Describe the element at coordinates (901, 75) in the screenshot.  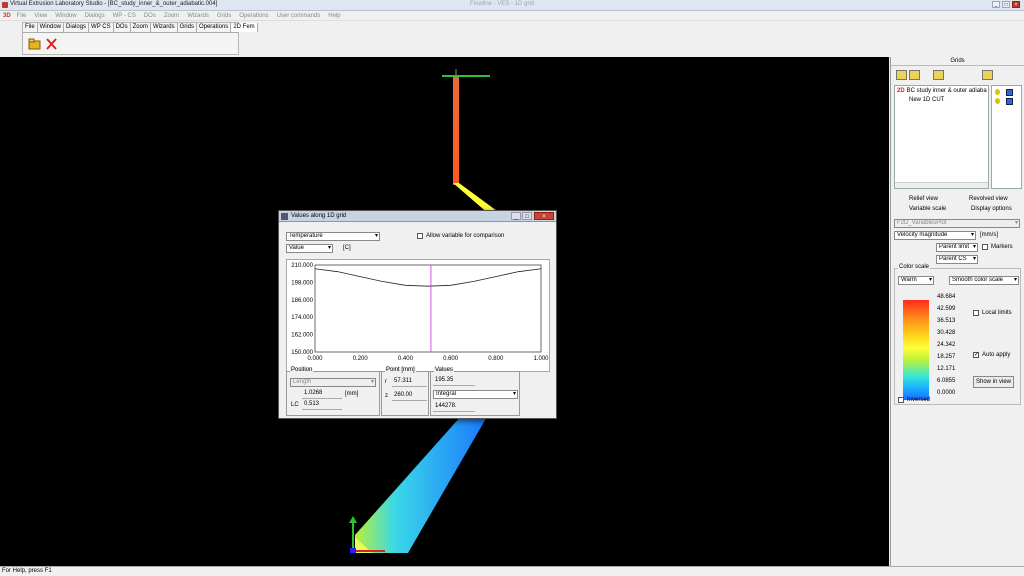
I see `add-grid-icon` at that location.